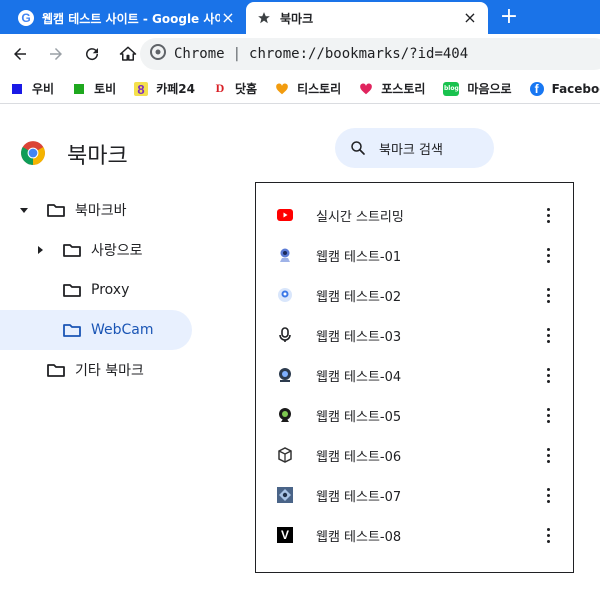  What do you see at coordinates (414, 215) in the screenshot?
I see `list-item: 실시간 스트리밍` at bounding box center [414, 215].